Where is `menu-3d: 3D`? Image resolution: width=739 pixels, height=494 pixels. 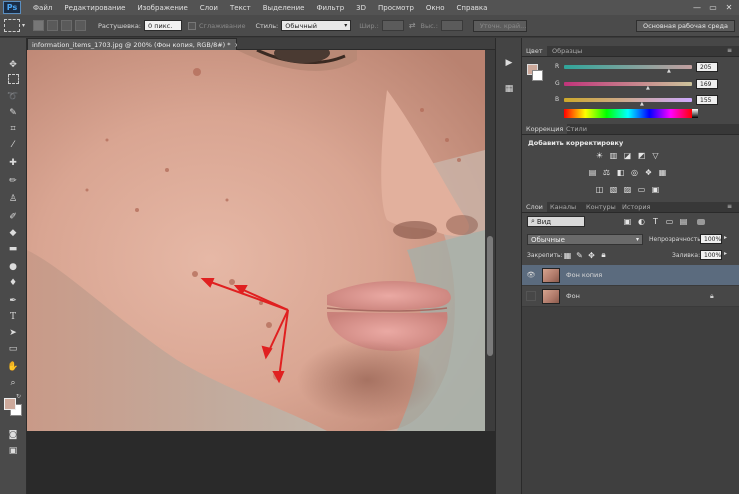
menu-3d: 3D is located at coordinates (361, 8).